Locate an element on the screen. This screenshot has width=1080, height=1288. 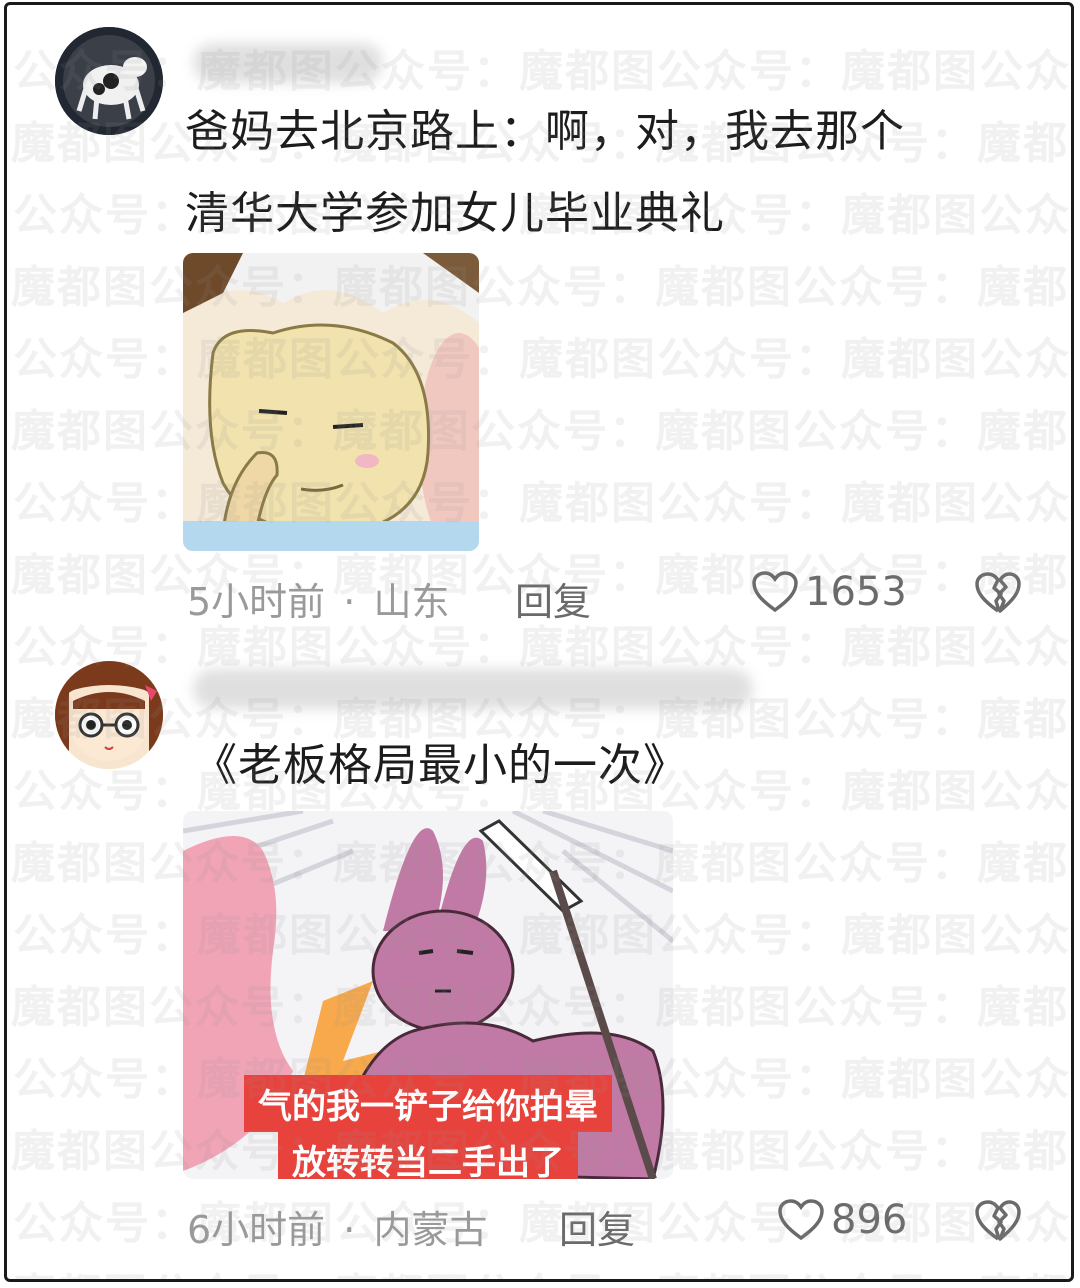
comment-image: 气的我一铲子给你拍晕 放转转当二手出了 is located at coordinates (428, 995).